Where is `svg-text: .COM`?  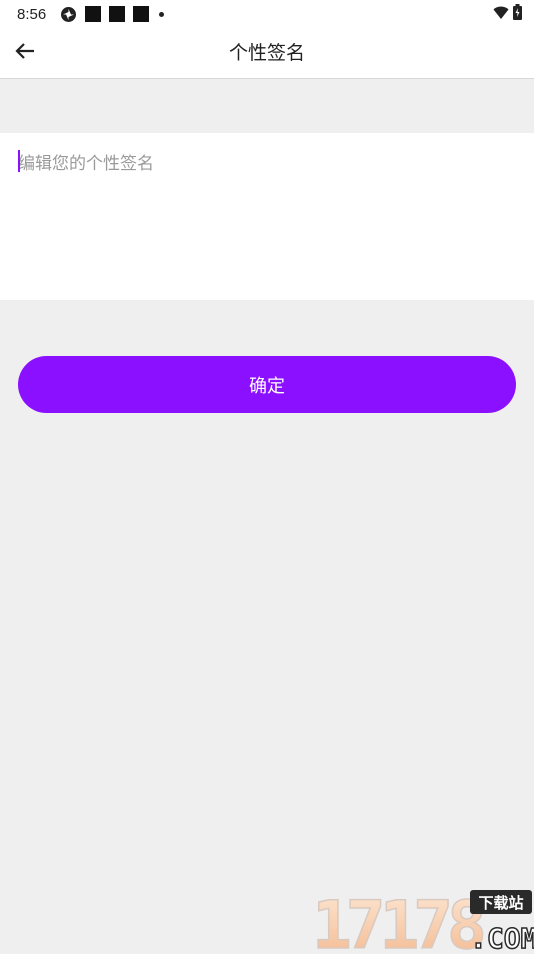
svg-text: .COM is located at coordinates (502, 936).